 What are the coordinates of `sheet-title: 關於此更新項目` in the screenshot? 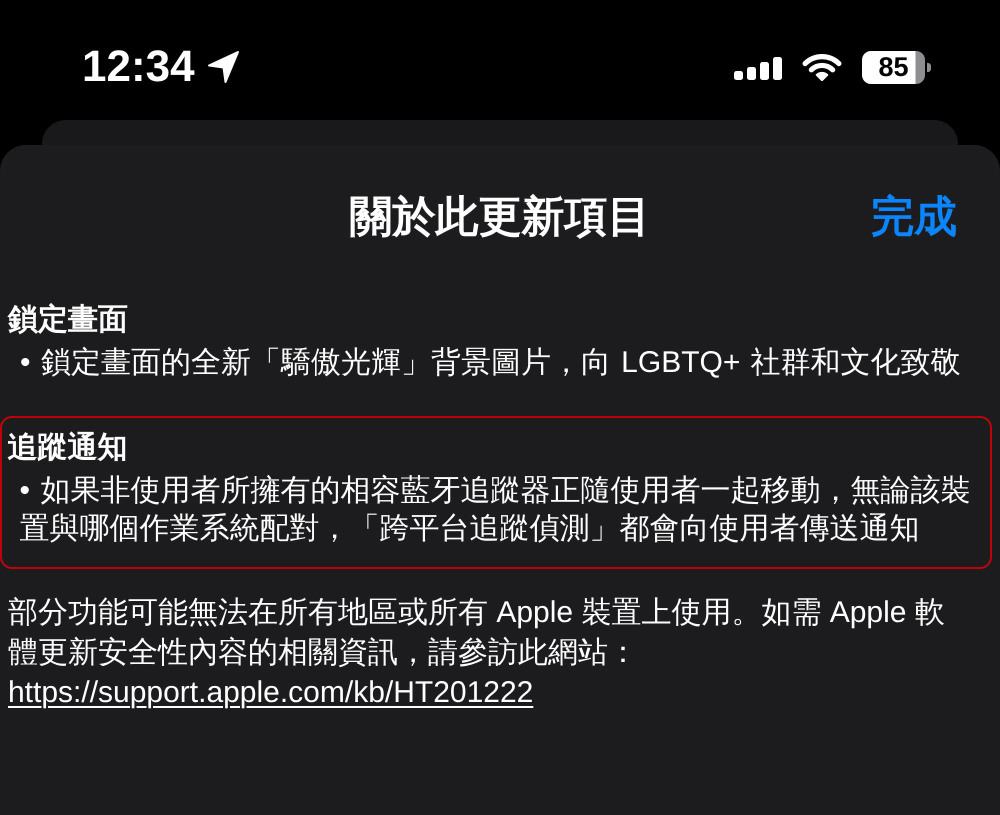 It's located at (500, 217).